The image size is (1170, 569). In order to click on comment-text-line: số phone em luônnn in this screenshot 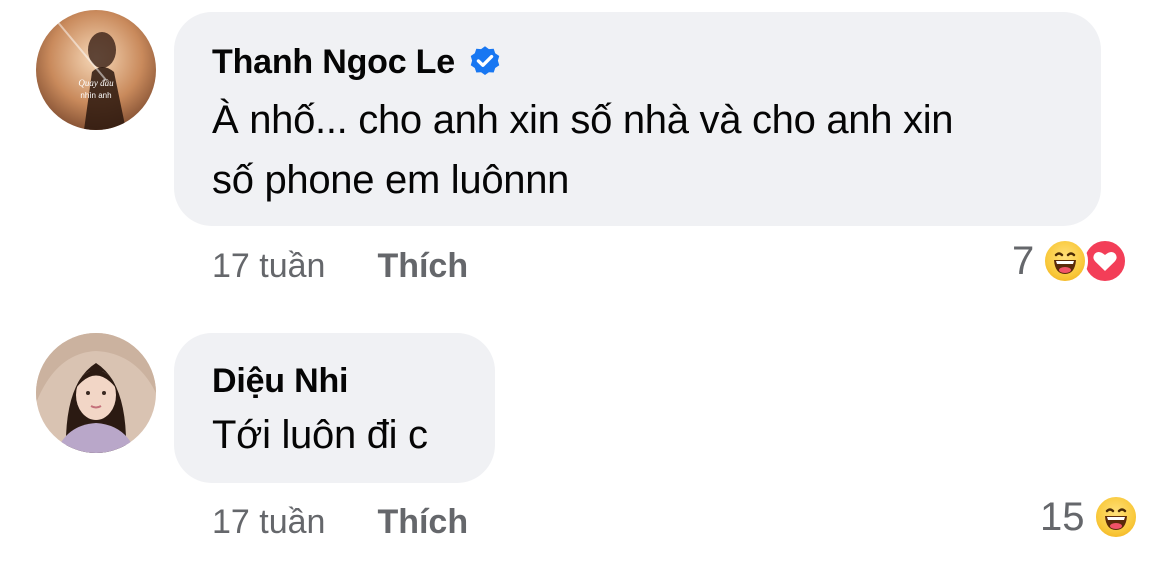, I will do `click(391, 180)`.